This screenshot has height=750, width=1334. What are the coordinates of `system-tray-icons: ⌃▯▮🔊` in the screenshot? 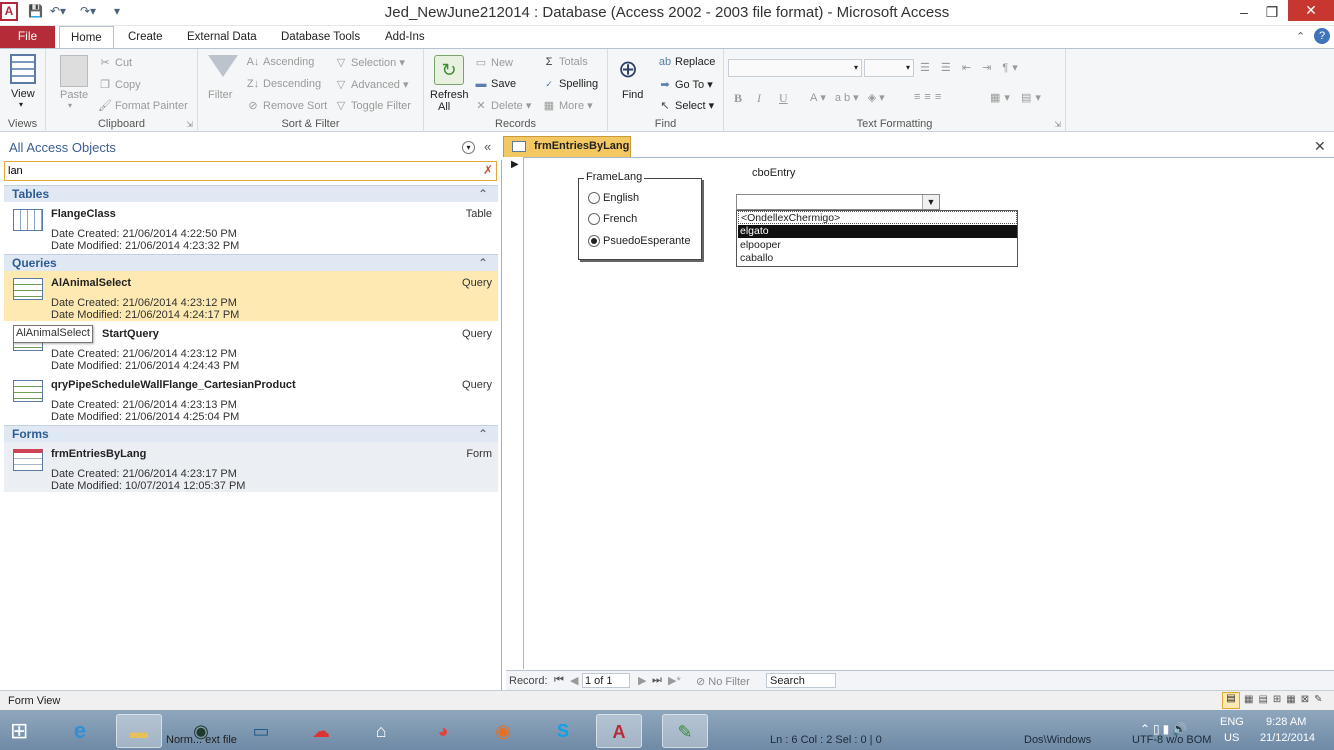 It's located at (1165, 729).